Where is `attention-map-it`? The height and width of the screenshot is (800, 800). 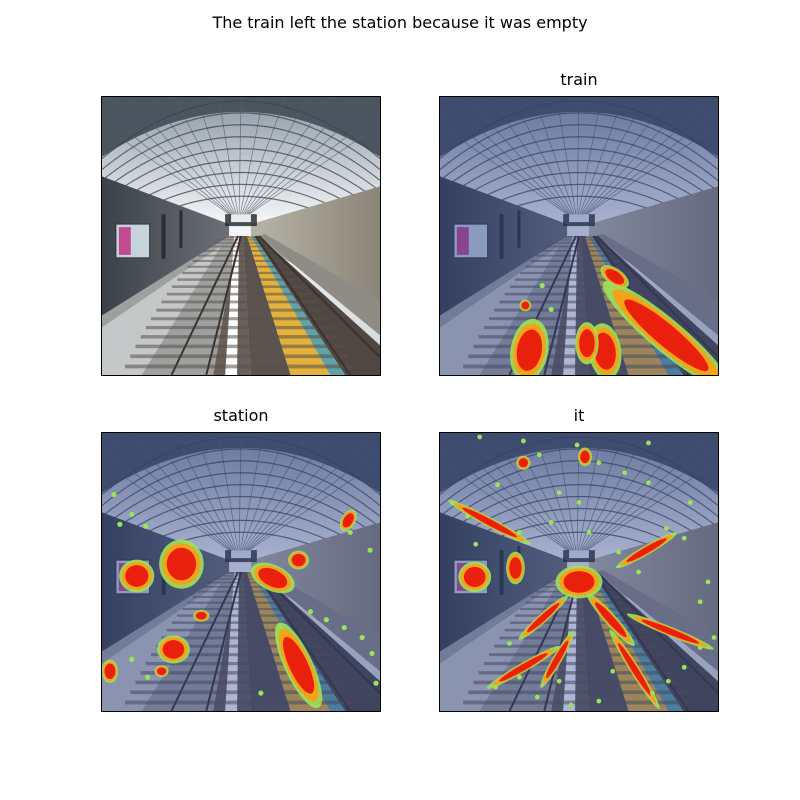
attention-map-it is located at coordinates (579, 572).